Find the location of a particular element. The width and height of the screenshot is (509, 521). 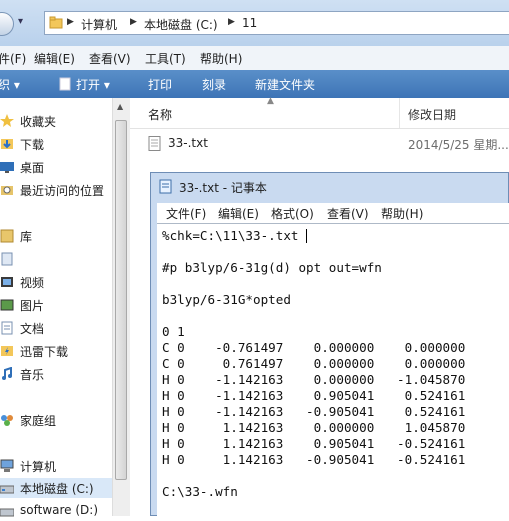

breadcrumb-folder-11: 11 is located at coordinates (249, 23).